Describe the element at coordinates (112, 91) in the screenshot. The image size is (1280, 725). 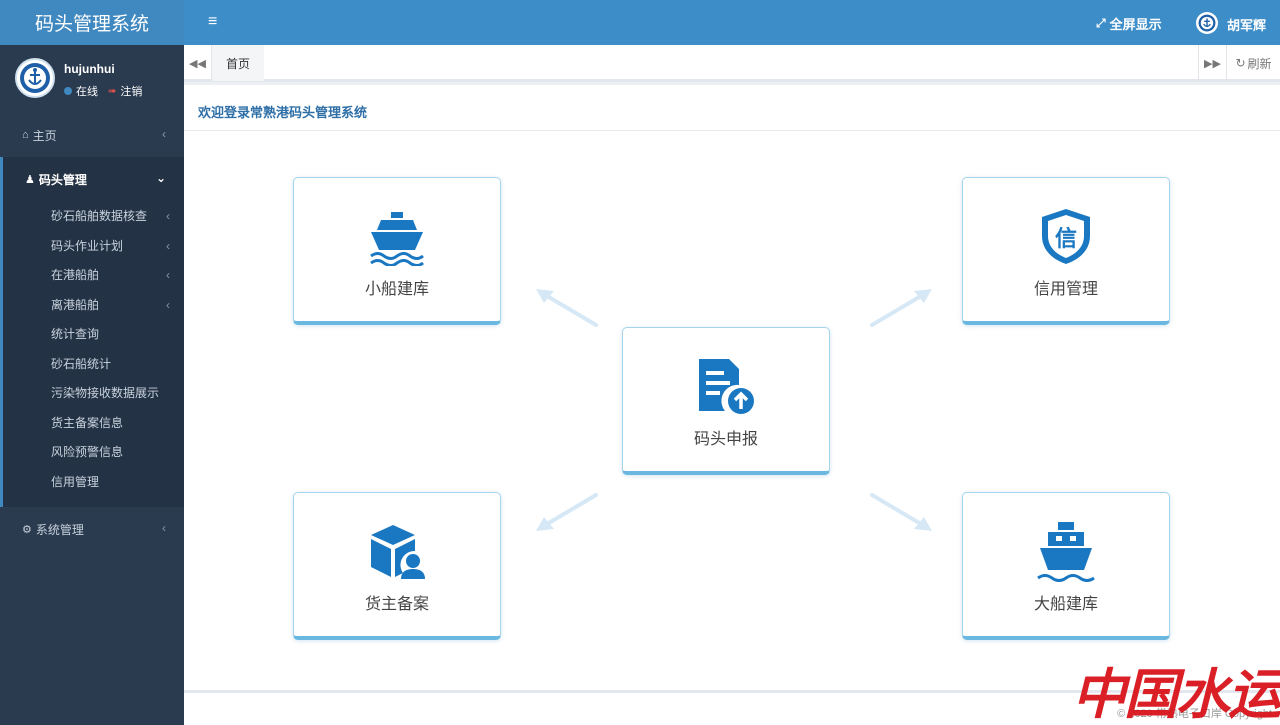
I see `logout-icon: ➠` at that location.